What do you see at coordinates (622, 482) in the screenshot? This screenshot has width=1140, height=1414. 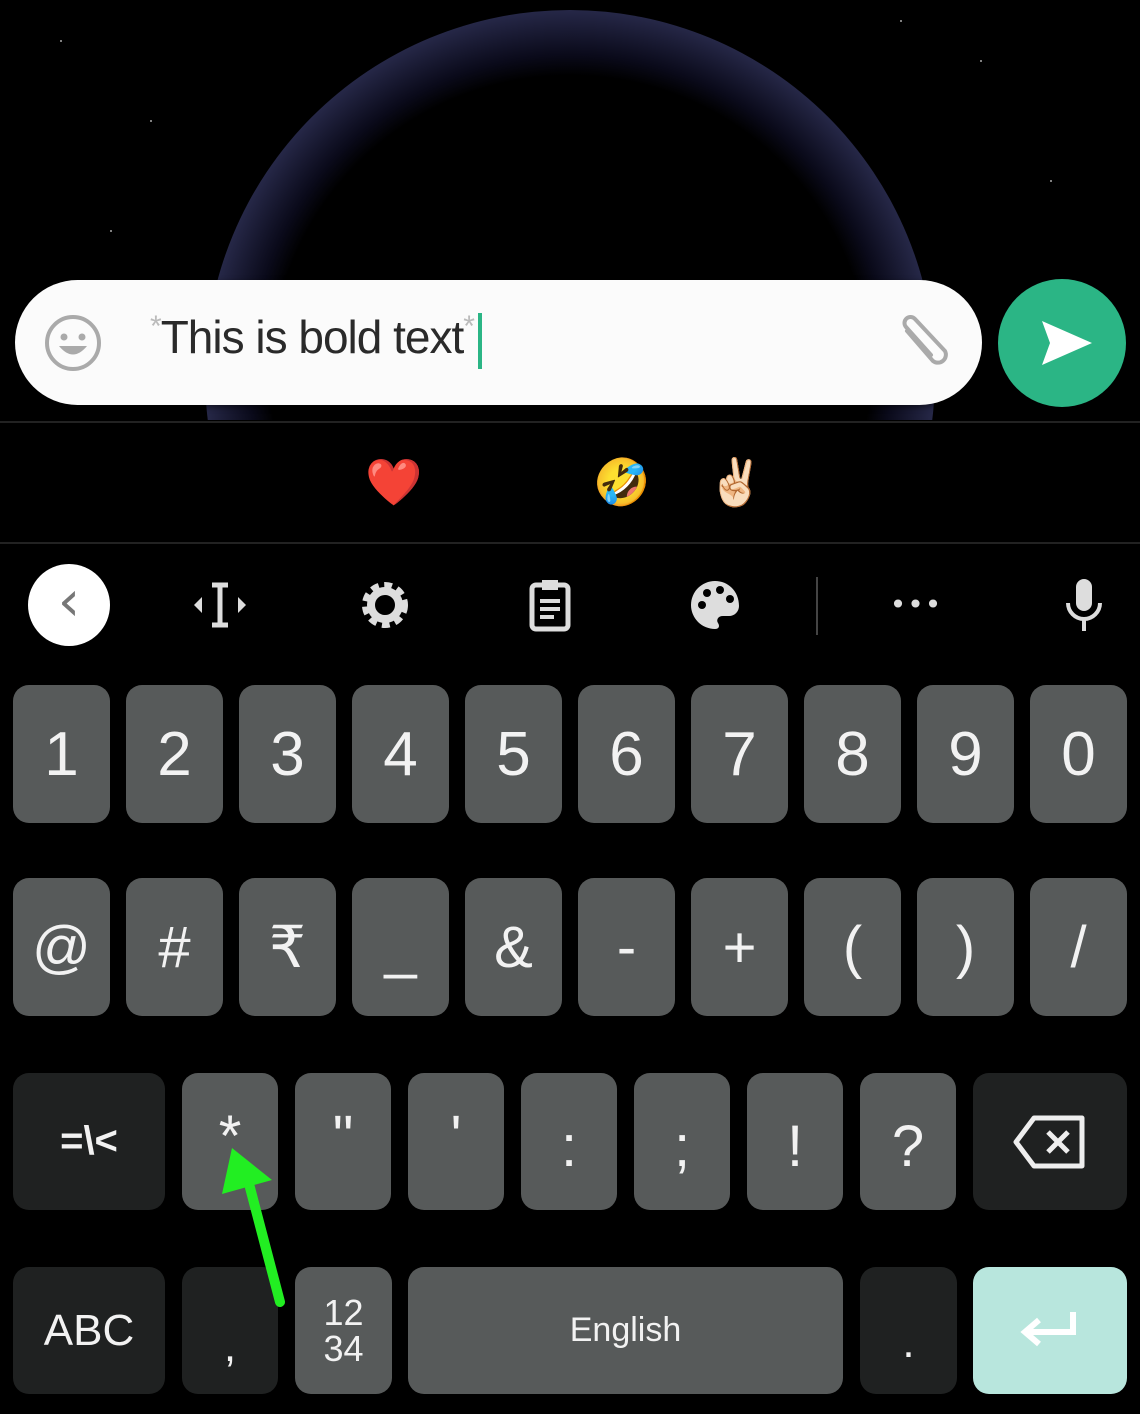 I see `emoji-suggestion: 🤣` at bounding box center [622, 482].